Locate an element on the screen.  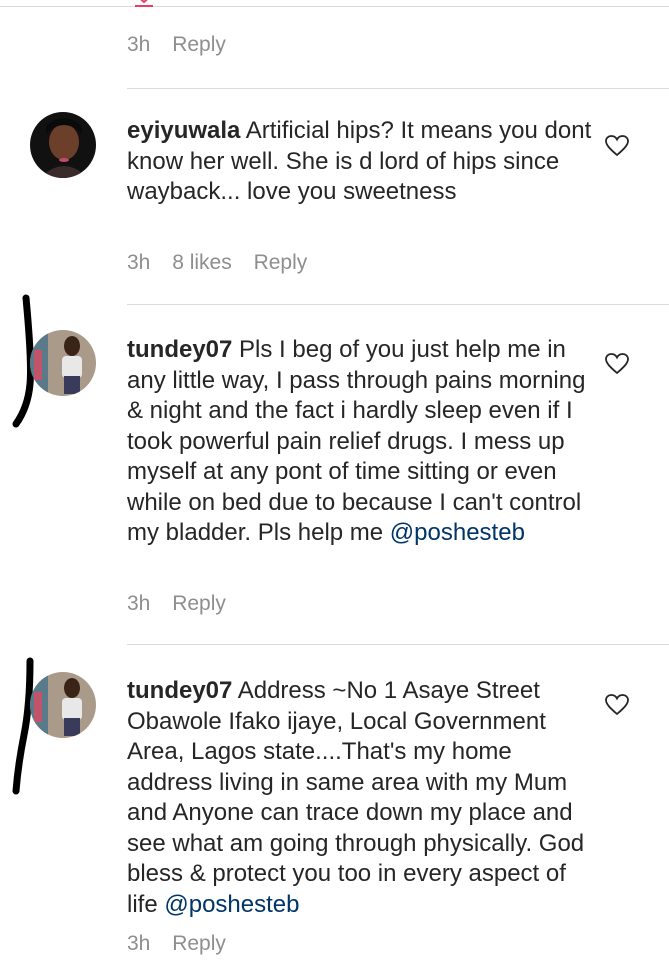
handdrawn-marker is located at coordinates (23, 726).